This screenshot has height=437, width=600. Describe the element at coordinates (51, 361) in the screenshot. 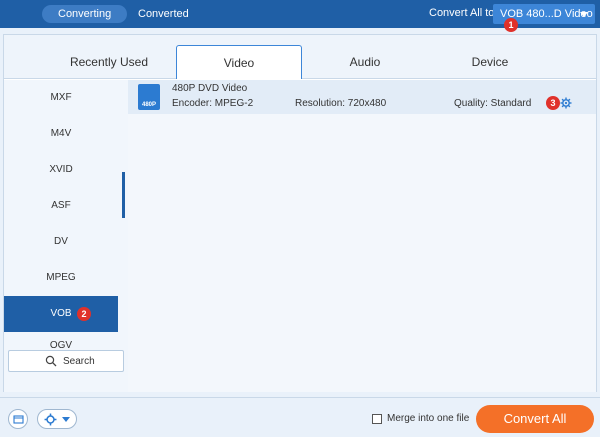

I see `search-icon` at that location.